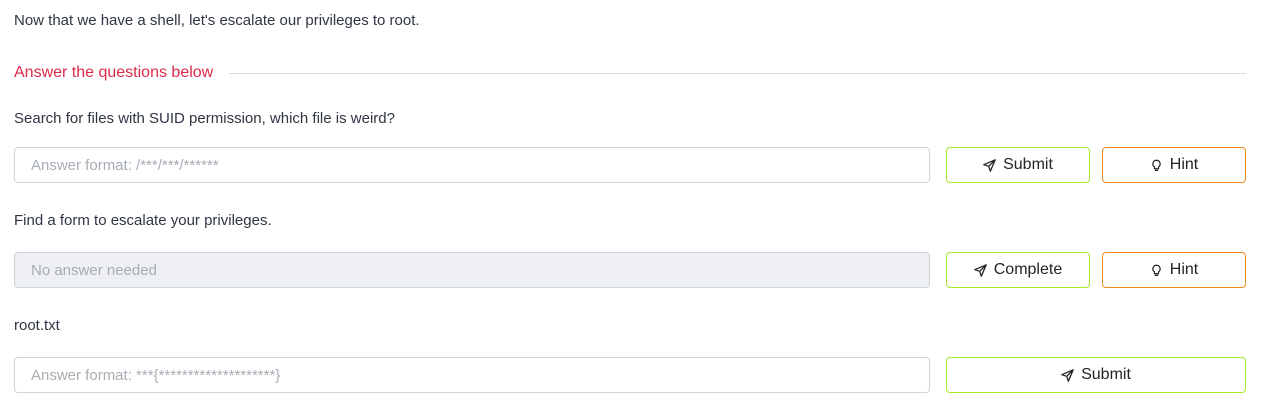 This screenshot has height=407, width=1270. I want to click on section-title: Answer the questions below, so click(114, 72).